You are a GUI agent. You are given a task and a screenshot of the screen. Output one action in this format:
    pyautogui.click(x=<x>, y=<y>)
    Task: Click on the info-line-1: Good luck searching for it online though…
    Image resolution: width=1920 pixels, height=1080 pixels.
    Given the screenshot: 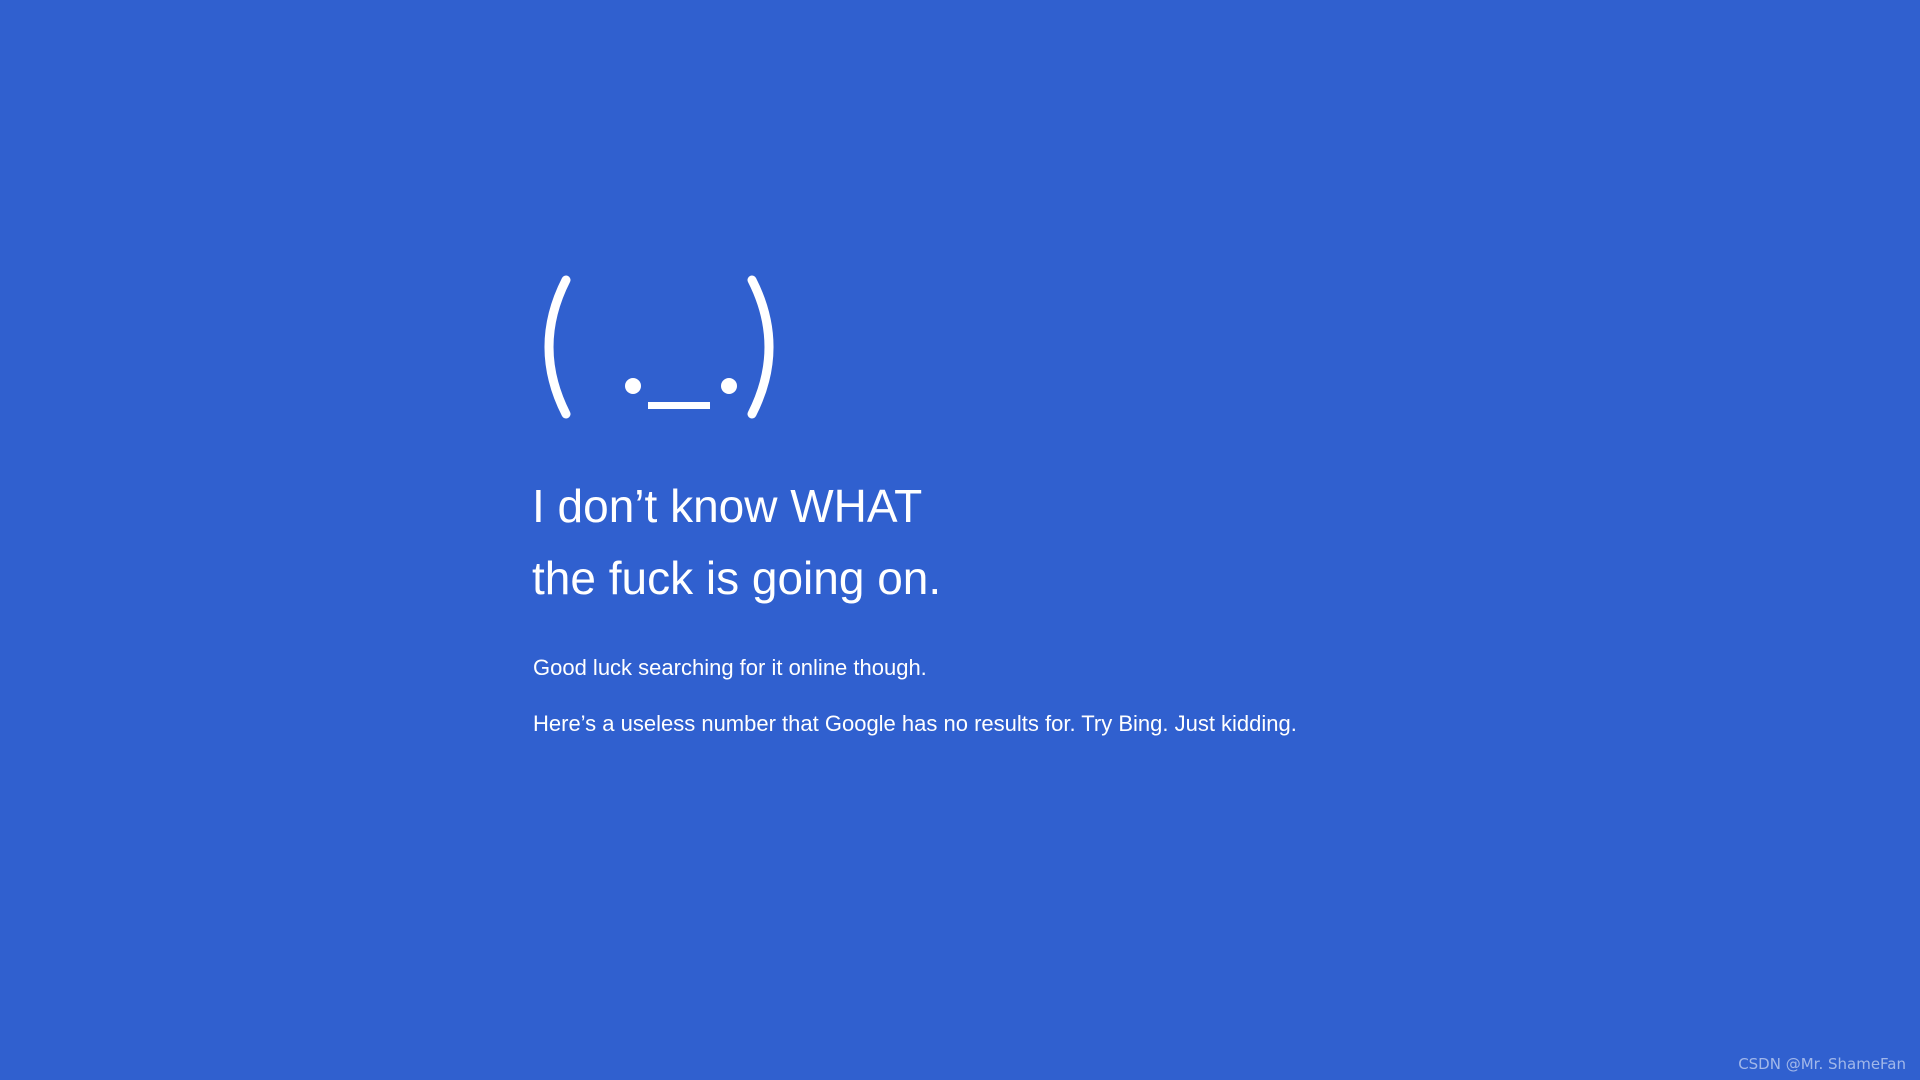 What is the action you would take?
    pyautogui.click(x=730, y=667)
    